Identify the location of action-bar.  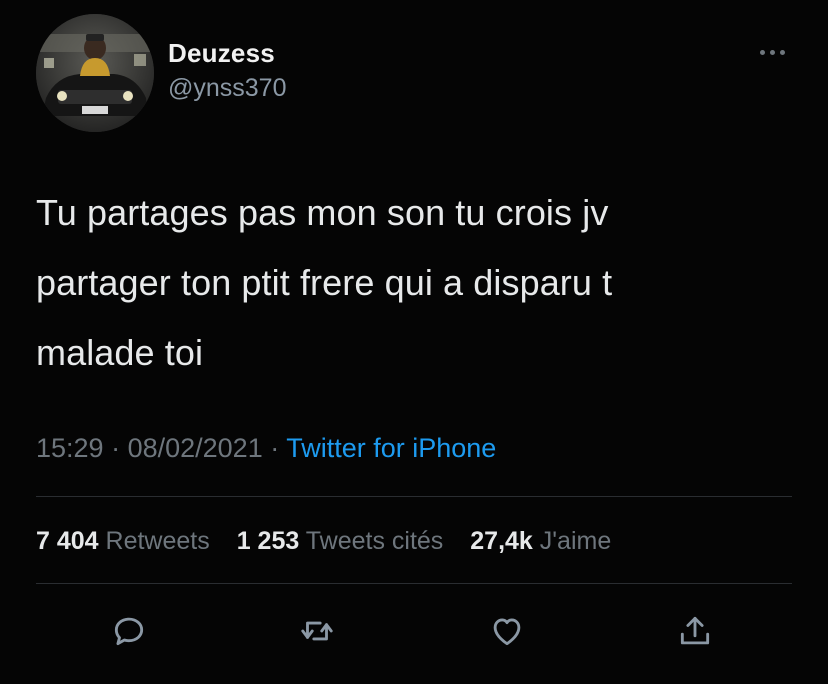
(414, 629).